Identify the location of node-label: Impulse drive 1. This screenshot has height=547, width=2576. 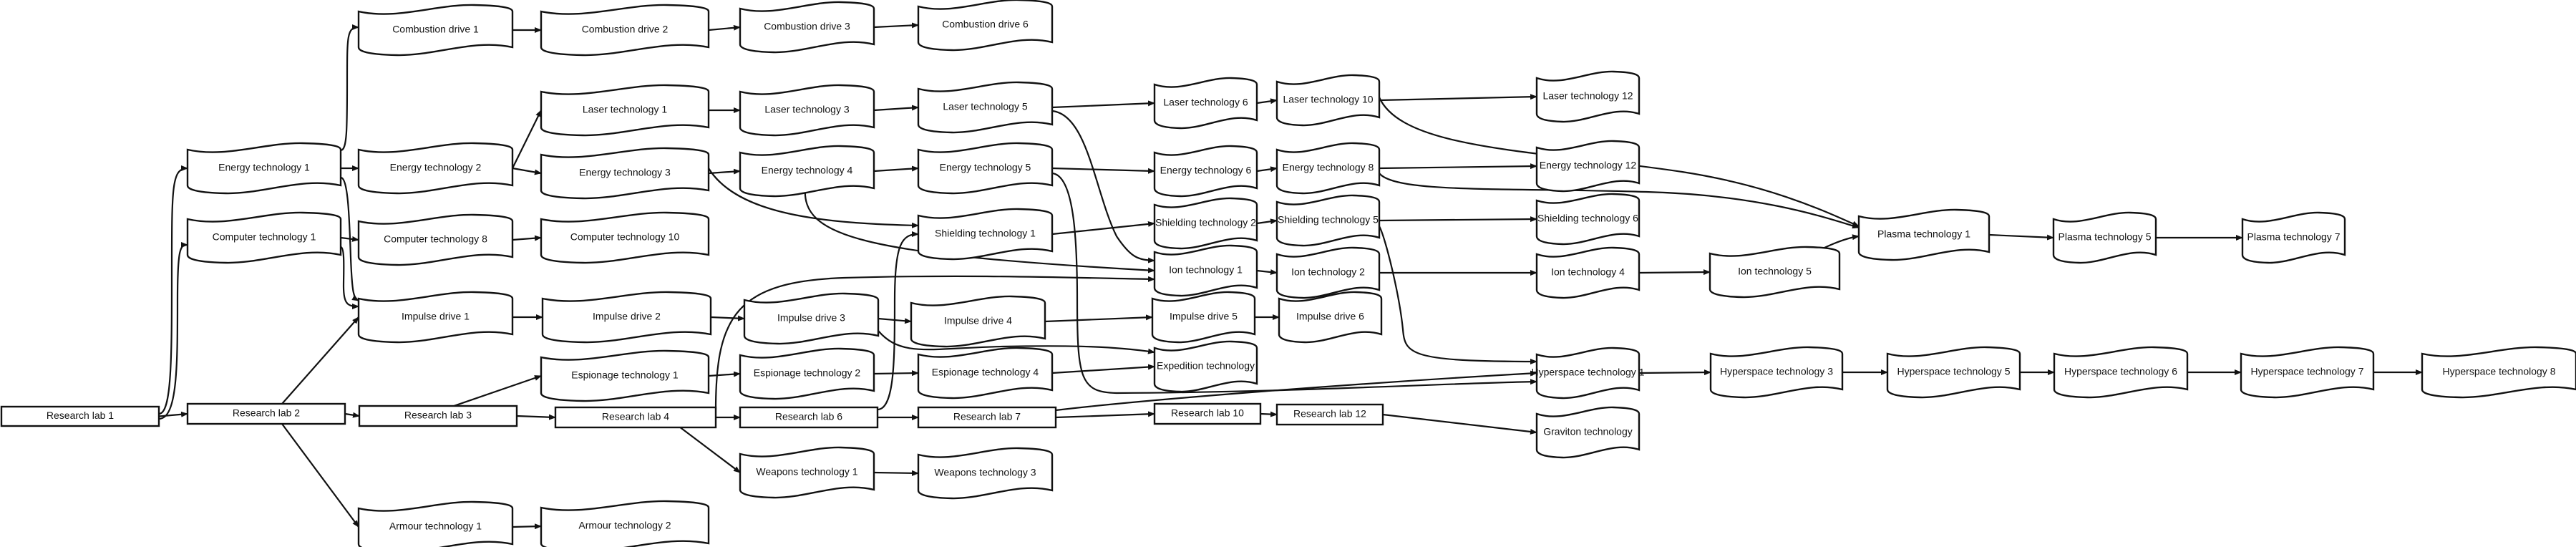
(436, 316).